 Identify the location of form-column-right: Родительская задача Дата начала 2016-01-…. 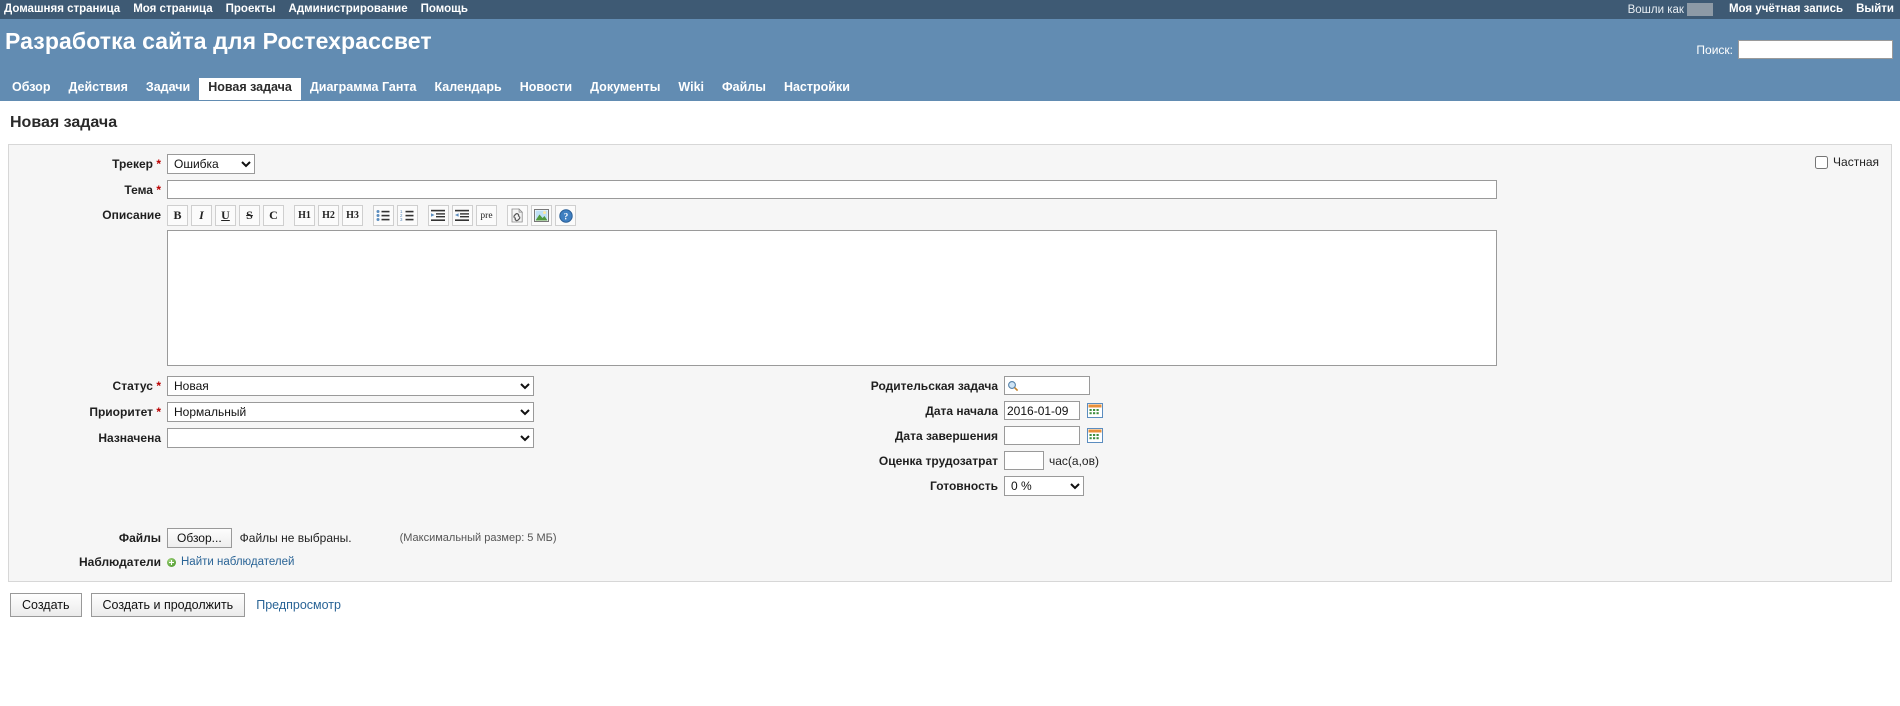
(973, 439).